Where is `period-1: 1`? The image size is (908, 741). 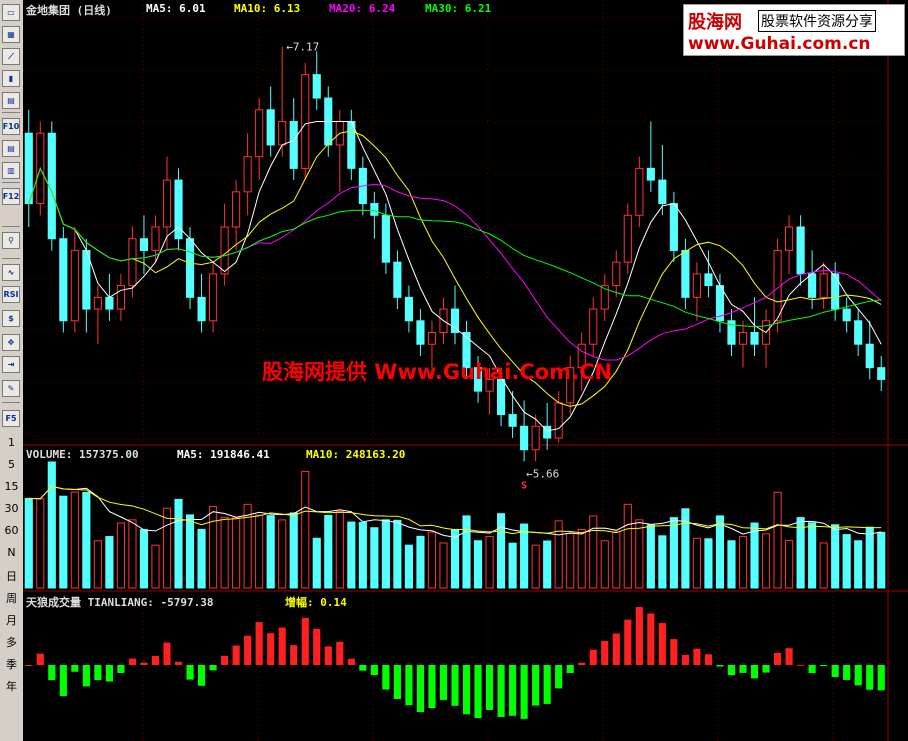 period-1: 1 is located at coordinates (11, 442).